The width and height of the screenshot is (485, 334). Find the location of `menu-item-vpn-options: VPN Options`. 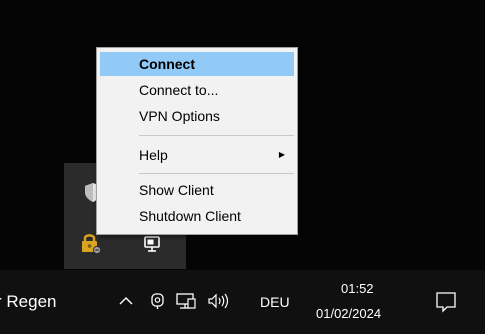

menu-item-vpn-options: VPN Options is located at coordinates (197, 116).